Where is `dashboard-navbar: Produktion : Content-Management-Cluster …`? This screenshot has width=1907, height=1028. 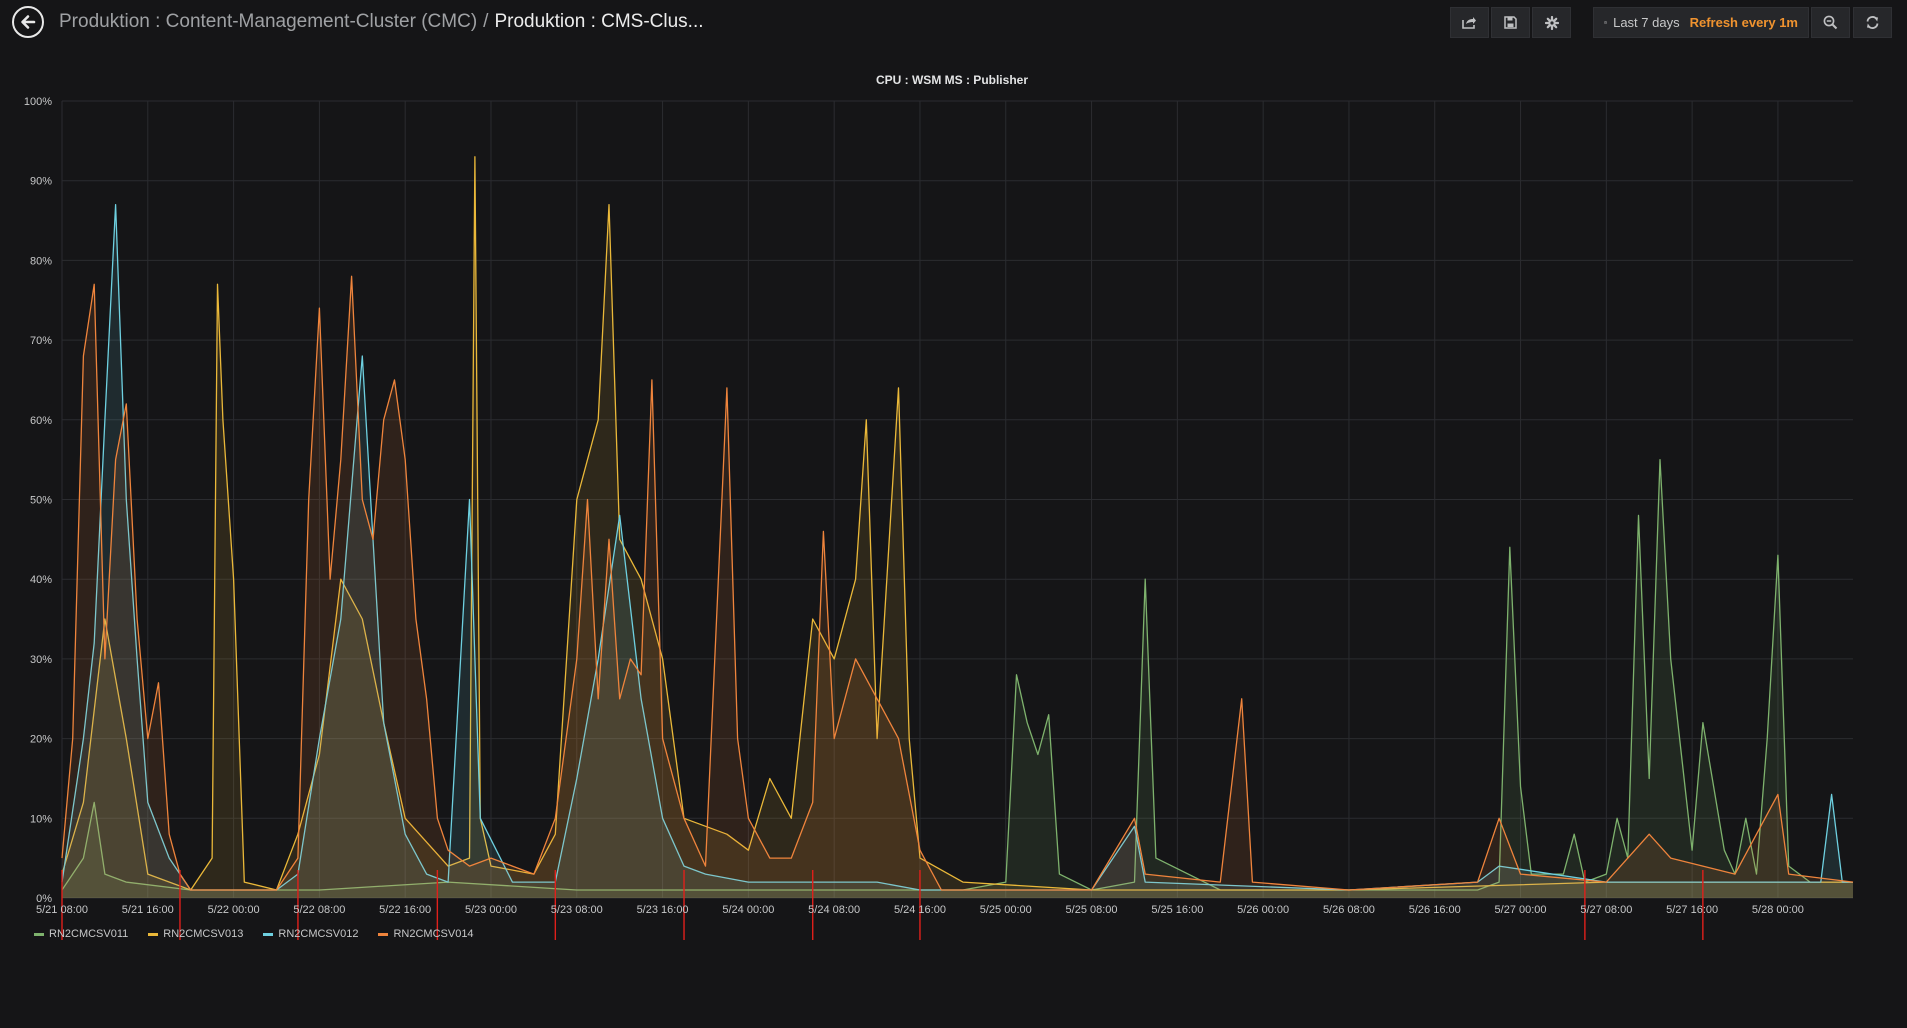
dashboard-navbar: Produktion : Content-Management-Cluster … is located at coordinates (953, 23).